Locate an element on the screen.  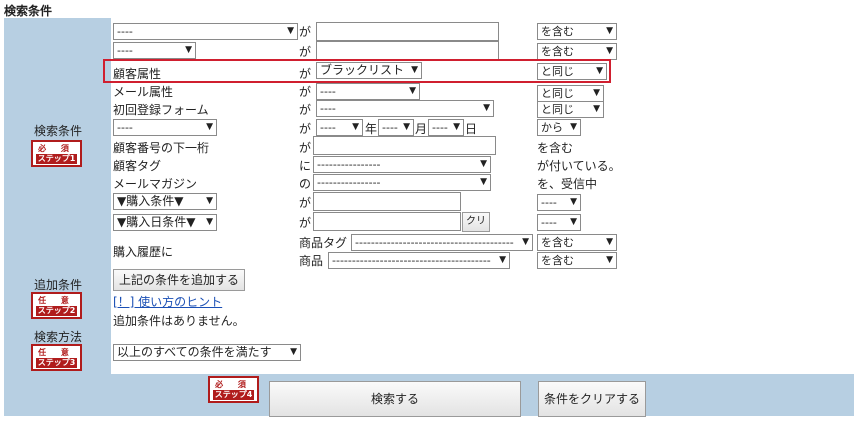
r4-value: ---- is located at coordinates (328, 91).